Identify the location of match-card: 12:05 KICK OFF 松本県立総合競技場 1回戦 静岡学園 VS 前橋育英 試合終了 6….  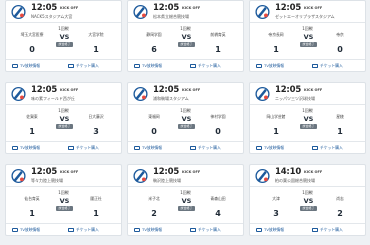
(185, 36).